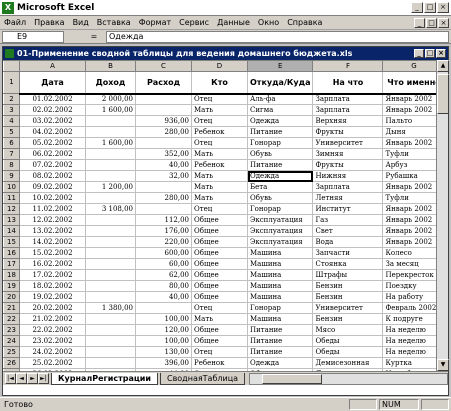  Describe the element at coordinates (194, 22) in the screenshot. I see `menu-tools: Сервис` at that location.